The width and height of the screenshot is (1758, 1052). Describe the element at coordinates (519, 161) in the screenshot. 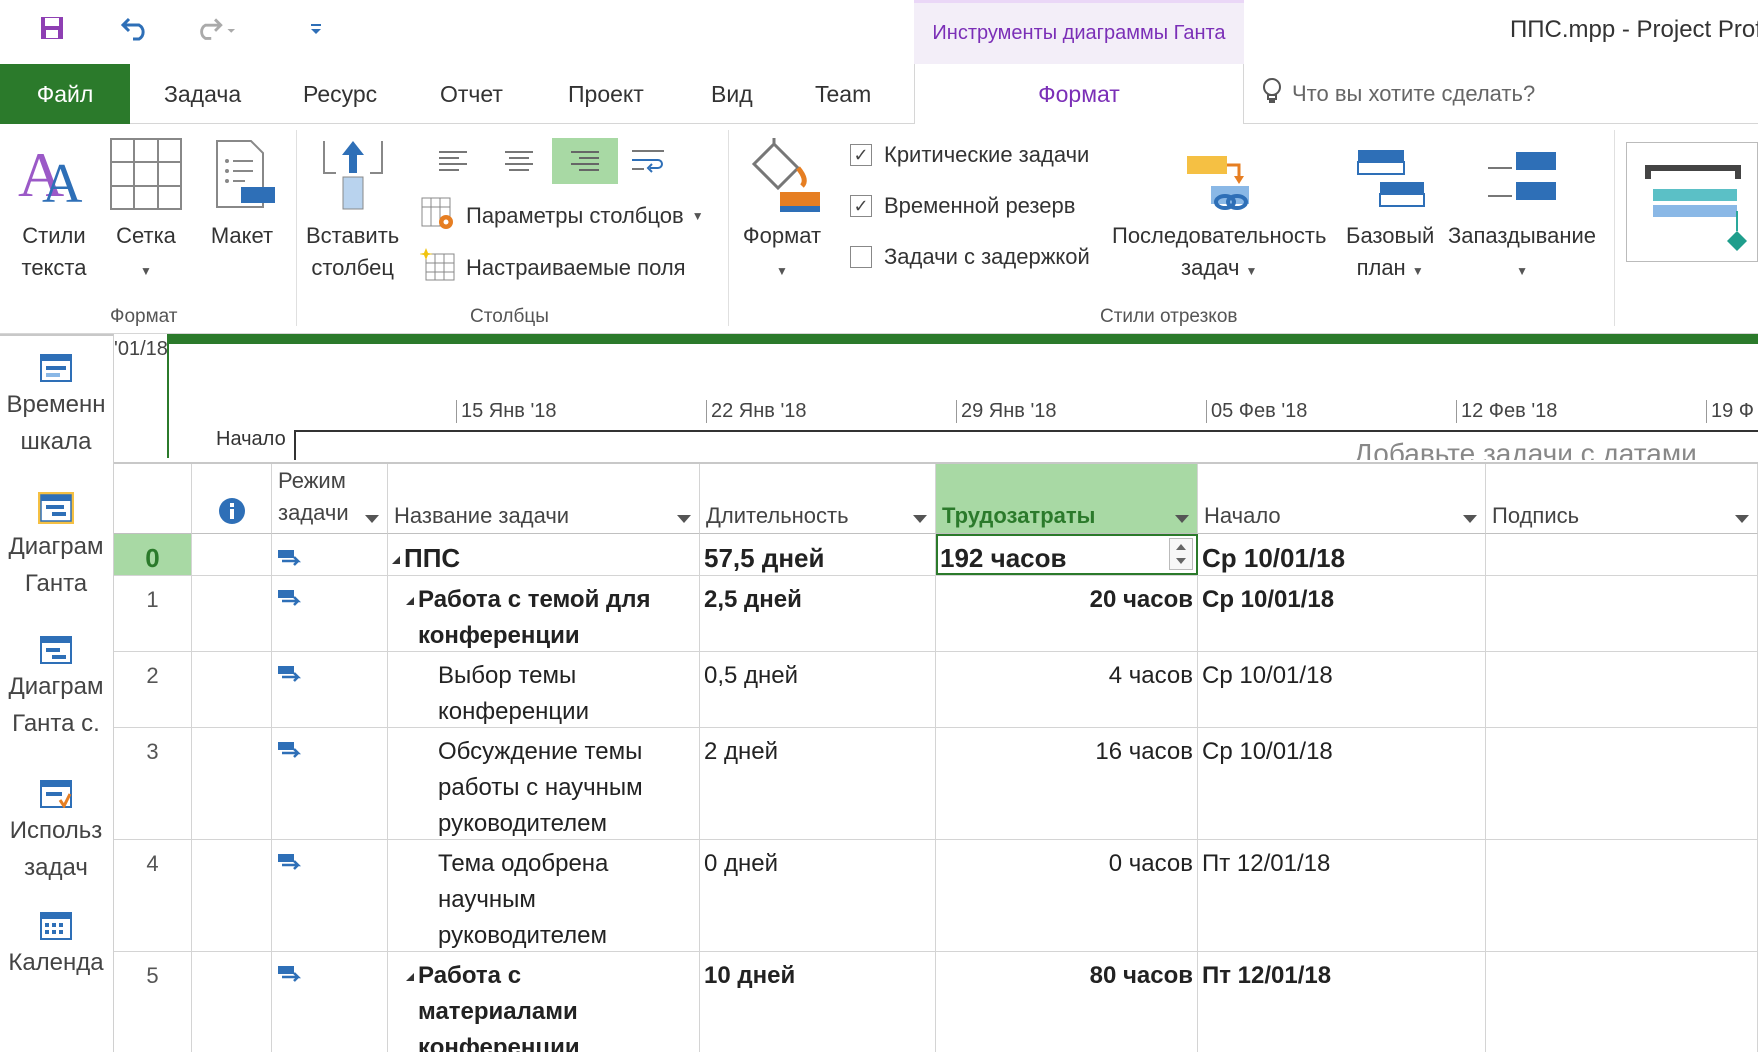

I see `align-center-icon` at that location.